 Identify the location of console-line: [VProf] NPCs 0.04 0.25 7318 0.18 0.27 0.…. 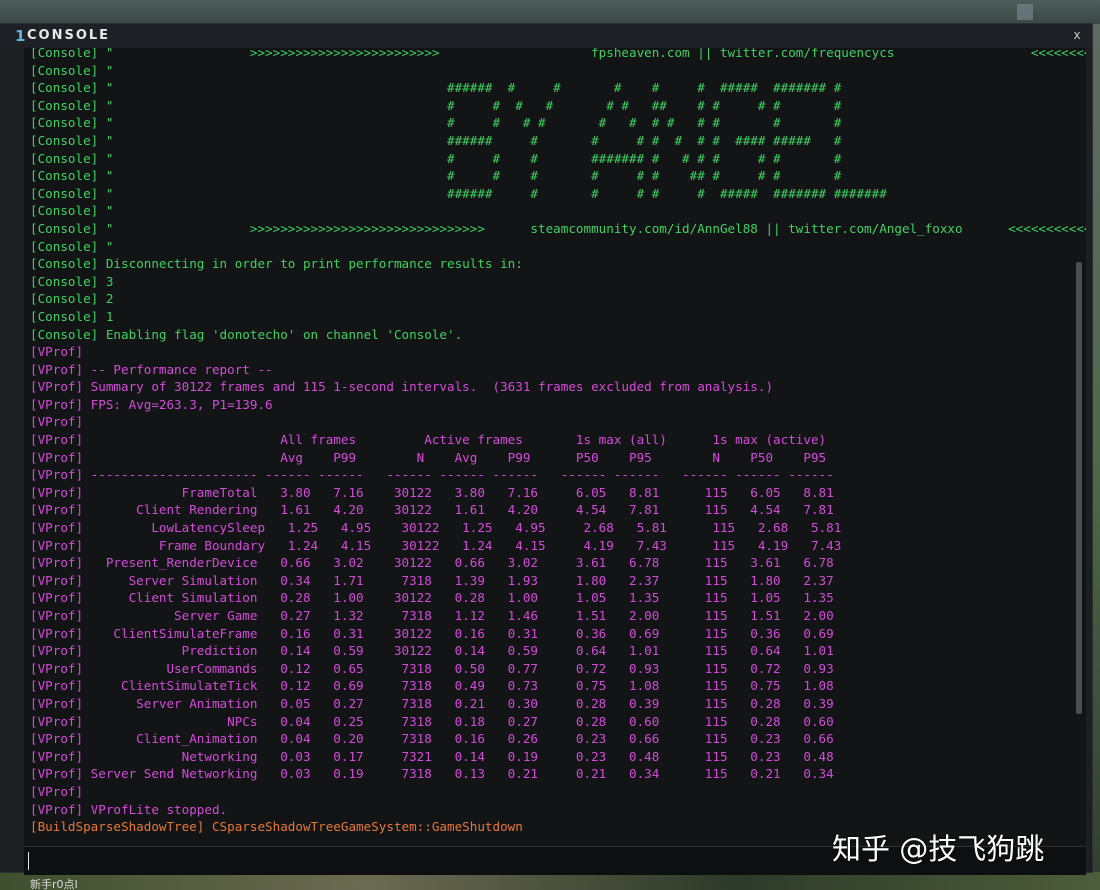
(432, 721).